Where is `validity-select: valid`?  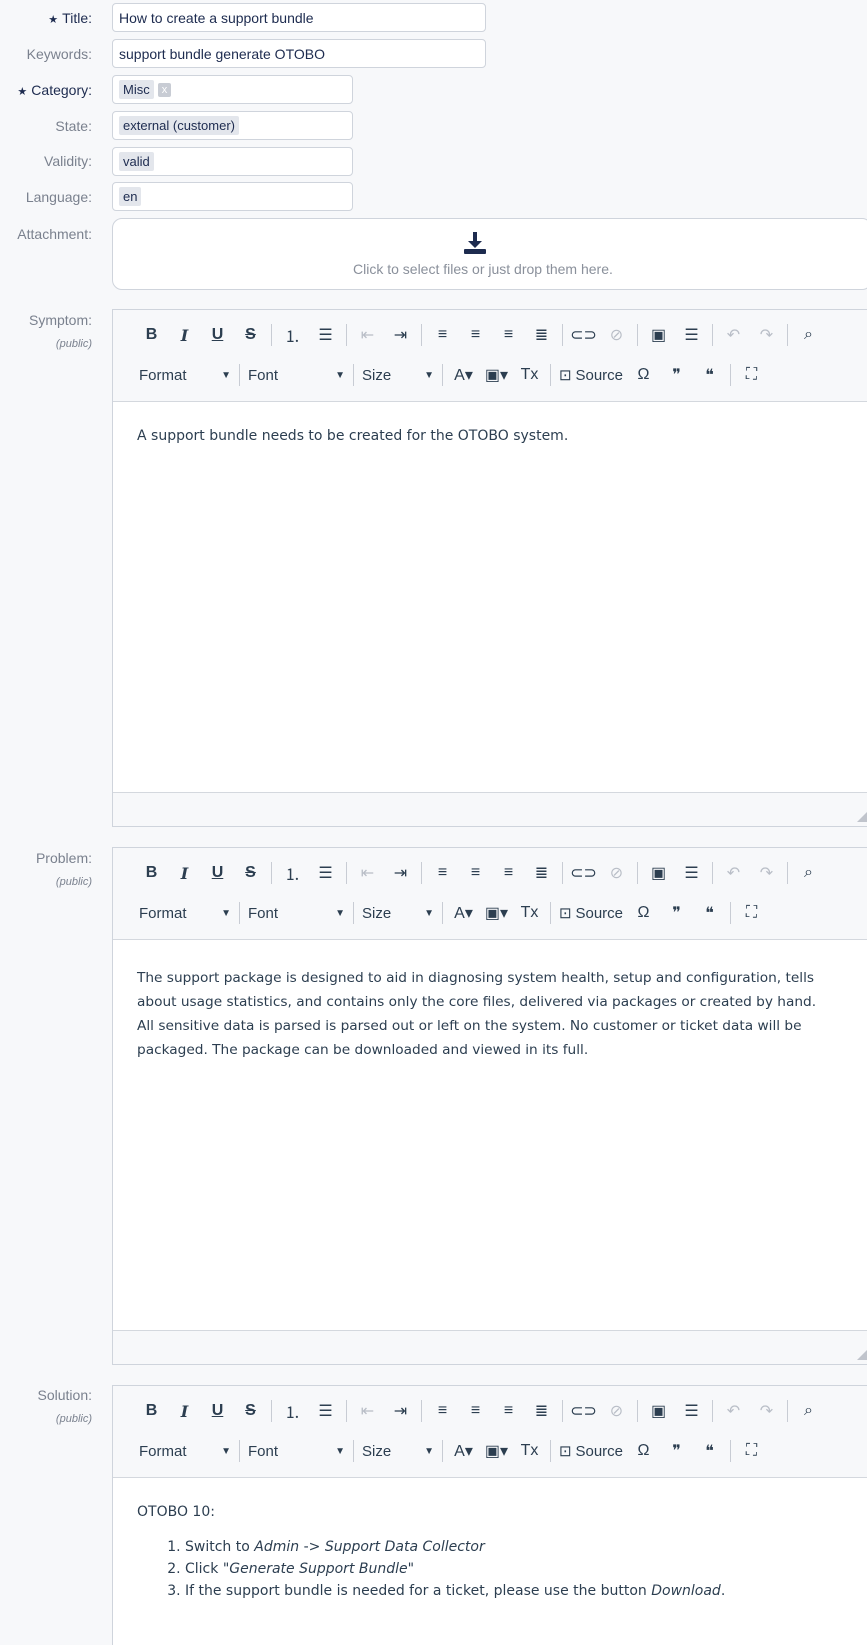
validity-select: valid is located at coordinates (232, 161).